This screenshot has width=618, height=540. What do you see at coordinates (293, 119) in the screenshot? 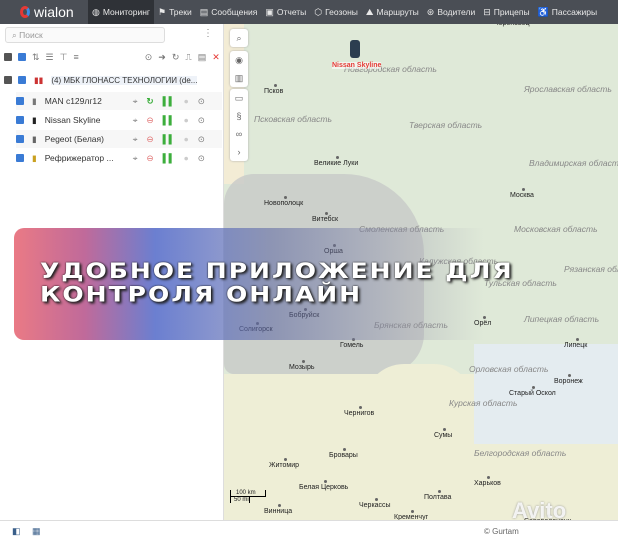
I see `map-label: Псковская область` at bounding box center [293, 119].